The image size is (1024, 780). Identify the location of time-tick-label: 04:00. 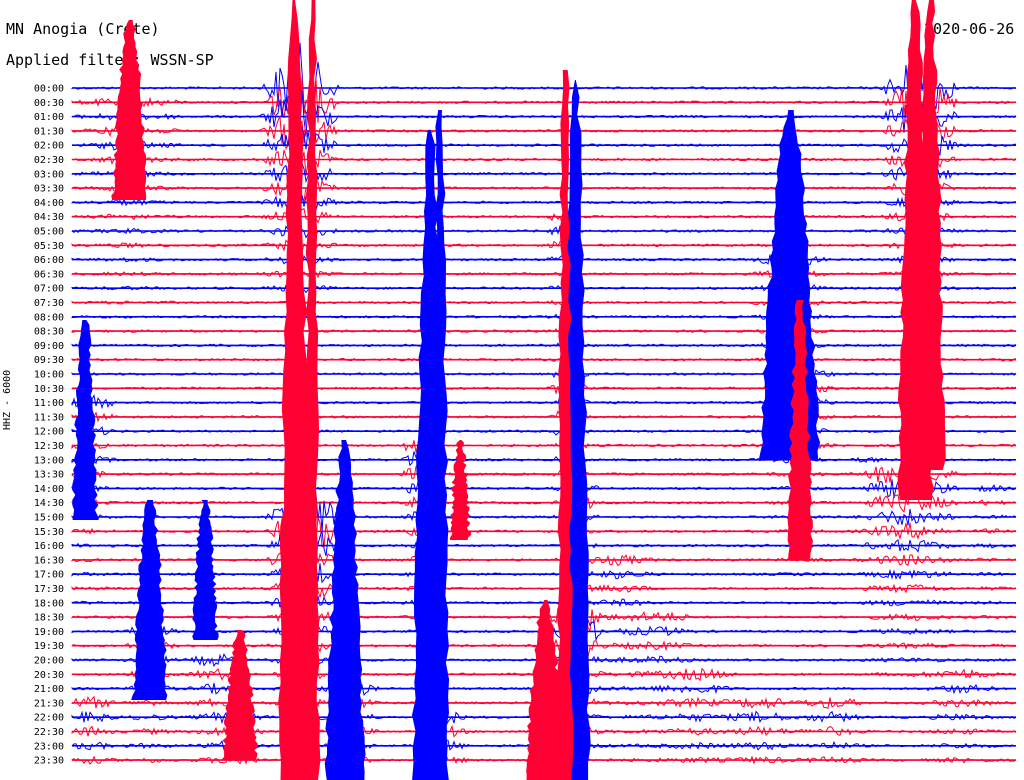
(49, 203).